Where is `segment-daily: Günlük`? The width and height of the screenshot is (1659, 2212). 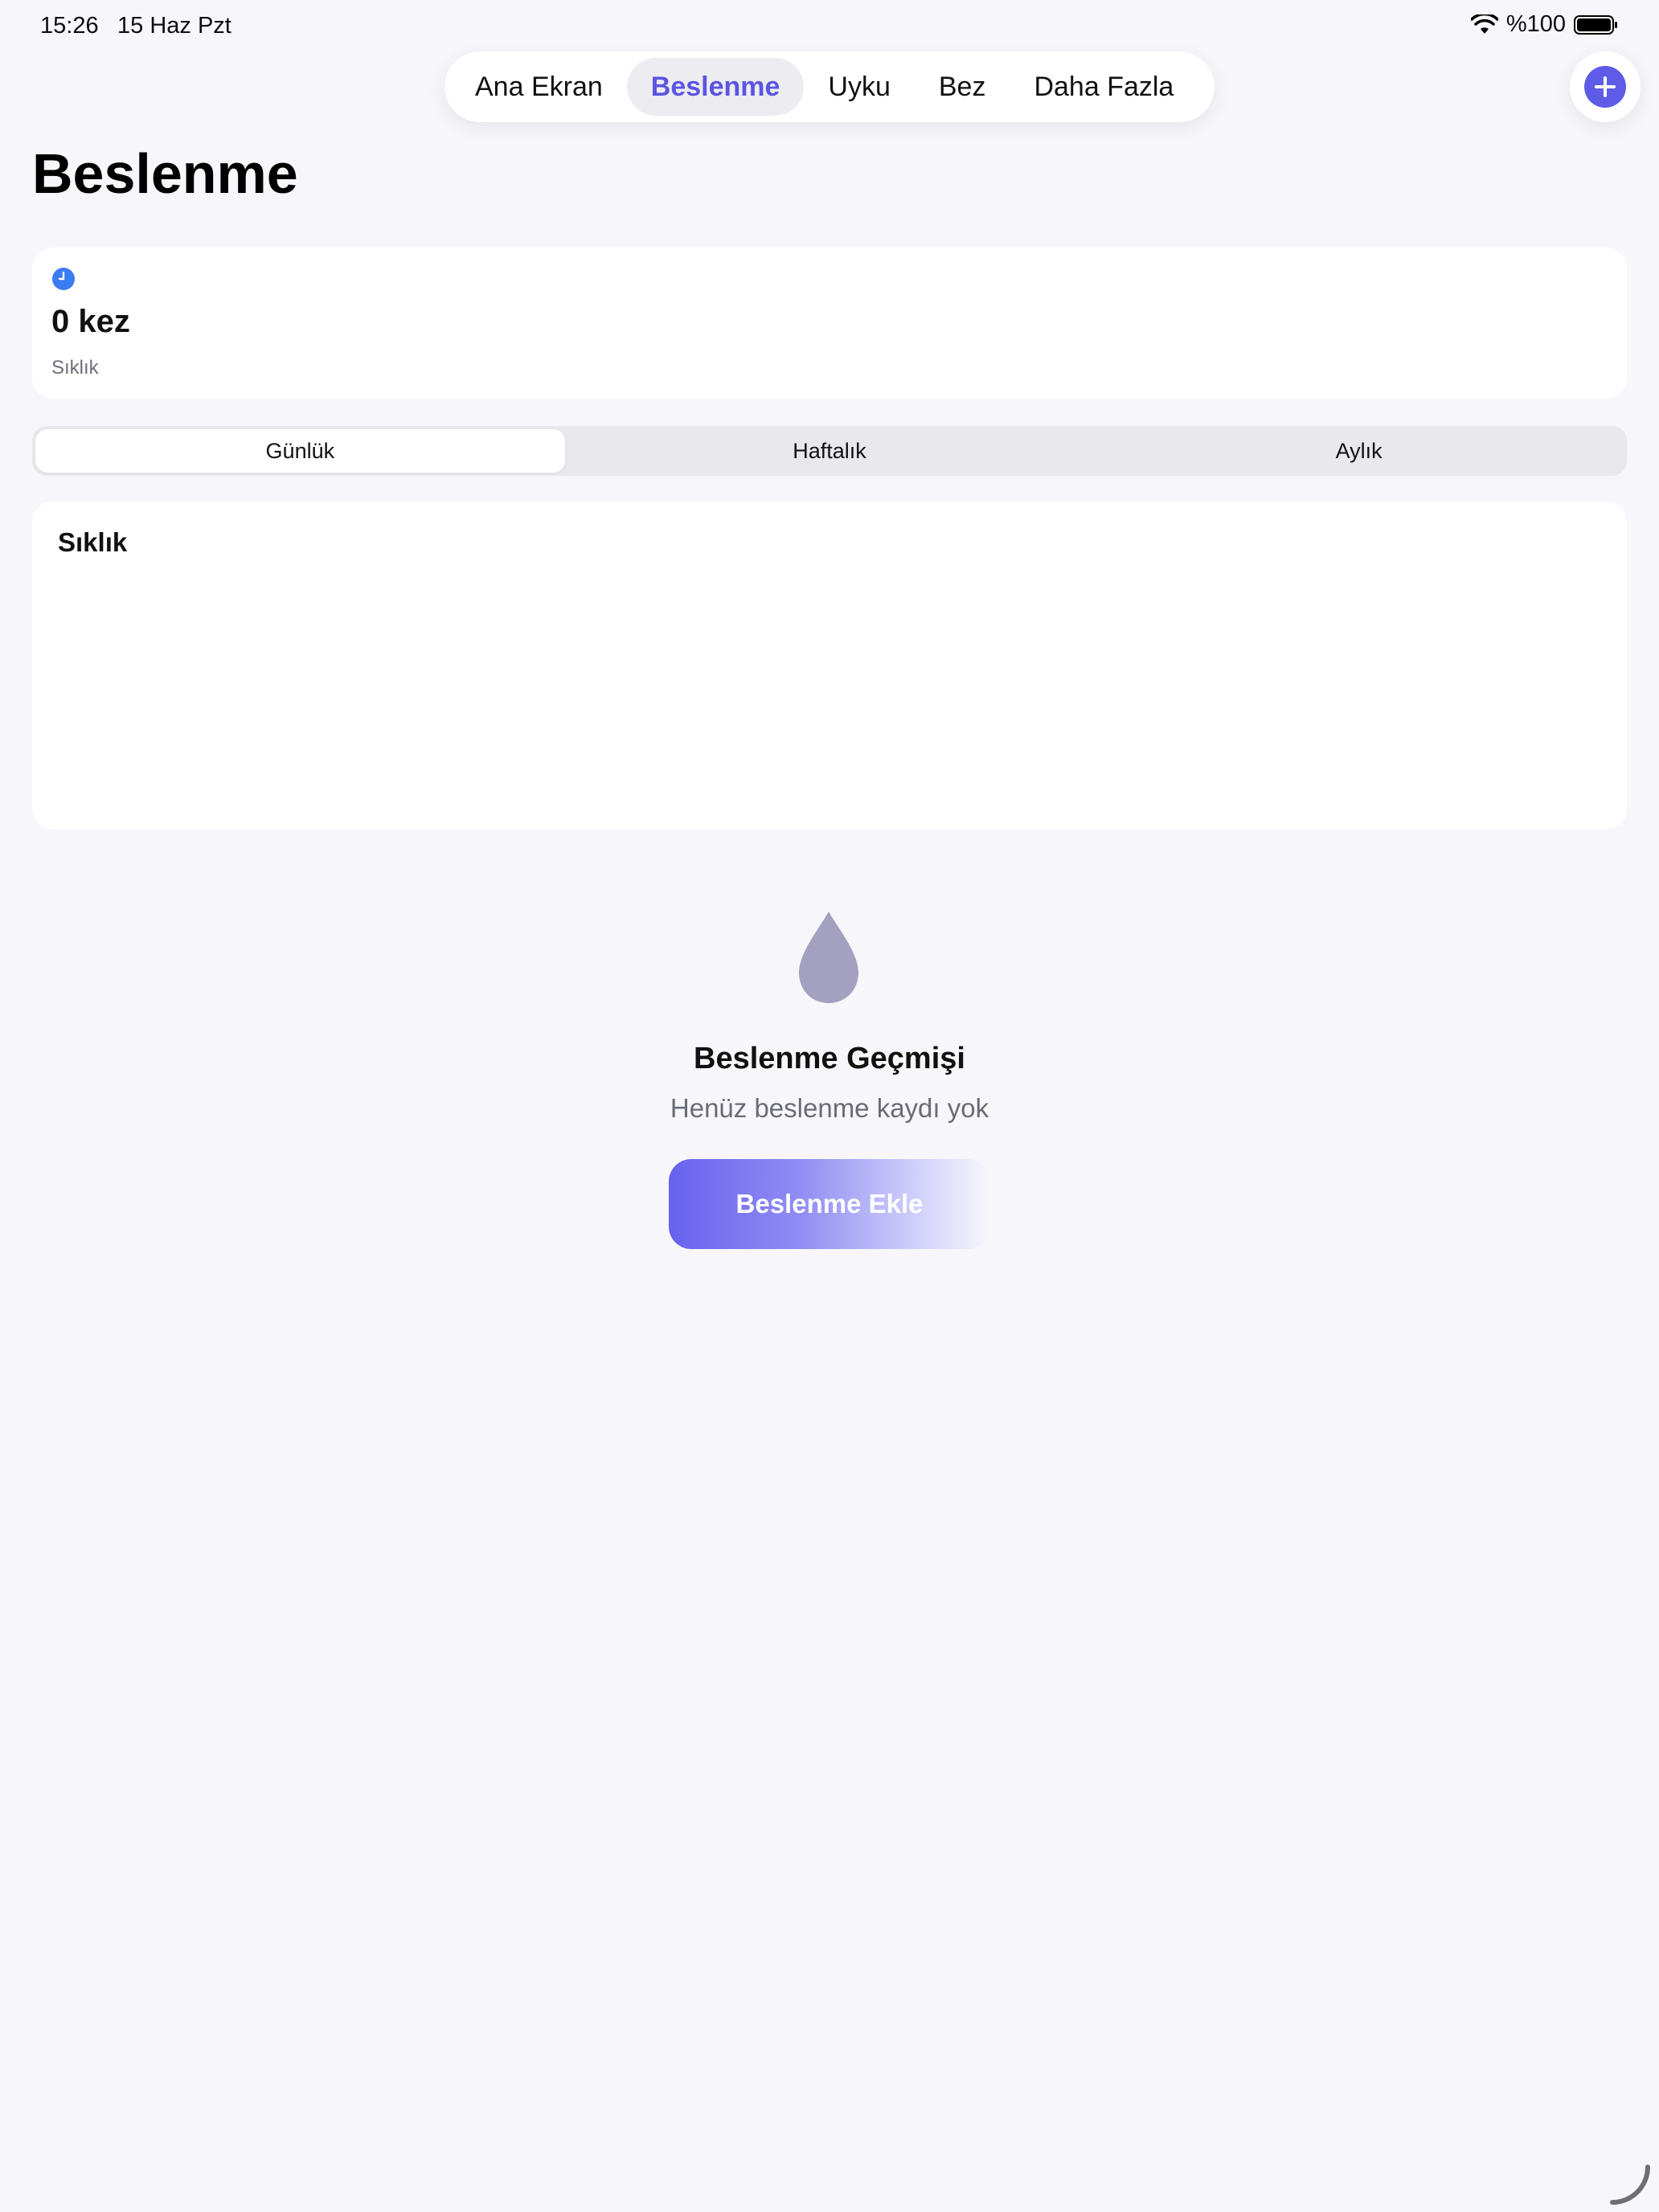 segment-daily: Günlük is located at coordinates (300, 451).